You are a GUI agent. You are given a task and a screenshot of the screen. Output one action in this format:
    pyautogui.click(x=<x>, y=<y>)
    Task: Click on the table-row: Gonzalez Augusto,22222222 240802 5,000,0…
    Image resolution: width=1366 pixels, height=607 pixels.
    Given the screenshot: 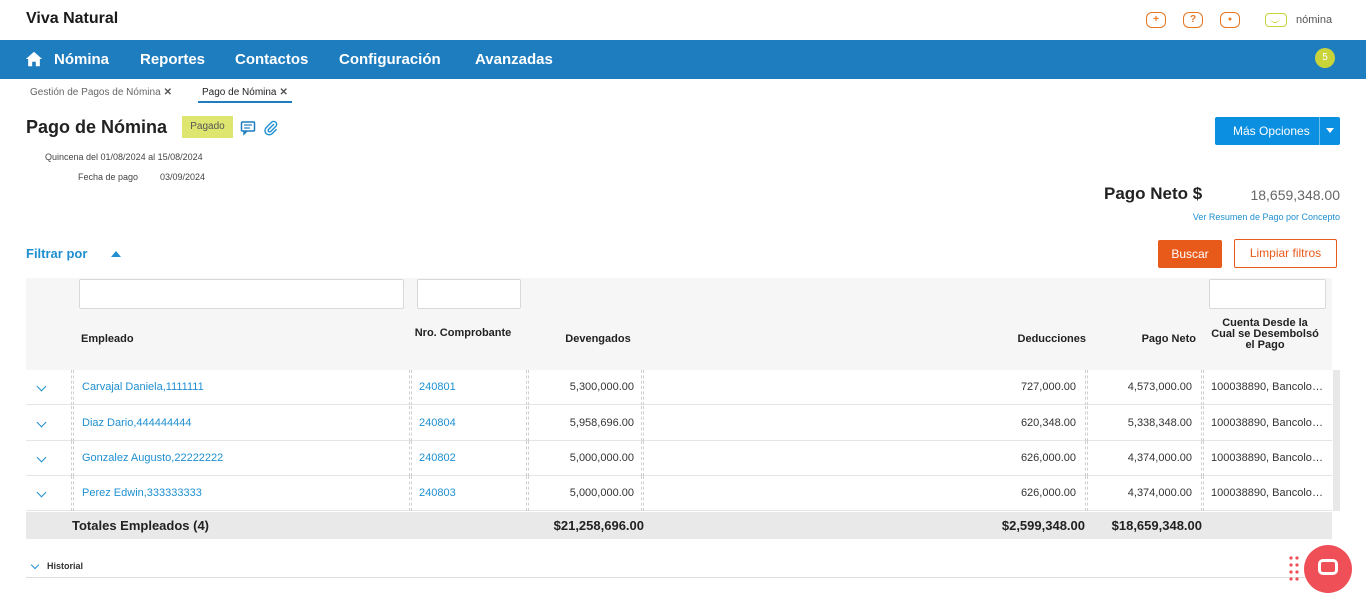 What is the action you would take?
    pyautogui.click(x=679, y=458)
    